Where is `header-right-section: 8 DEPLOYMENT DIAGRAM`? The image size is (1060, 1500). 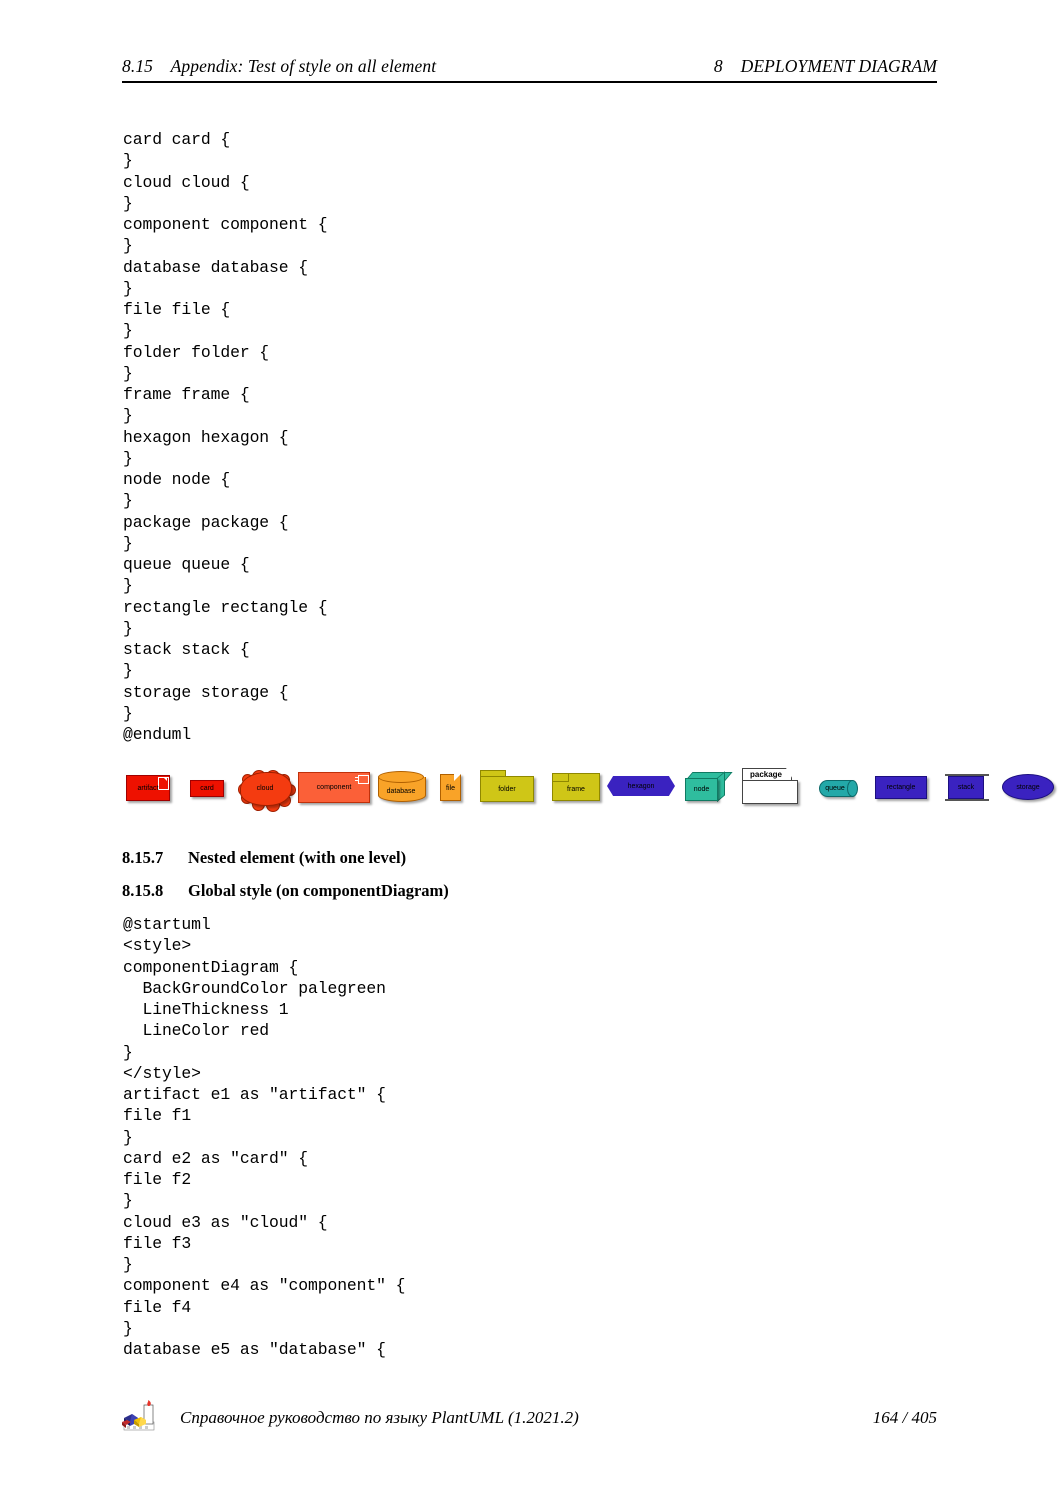
header-right-section: 8 DEPLOYMENT DIAGRAM is located at coordinates (825, 66).